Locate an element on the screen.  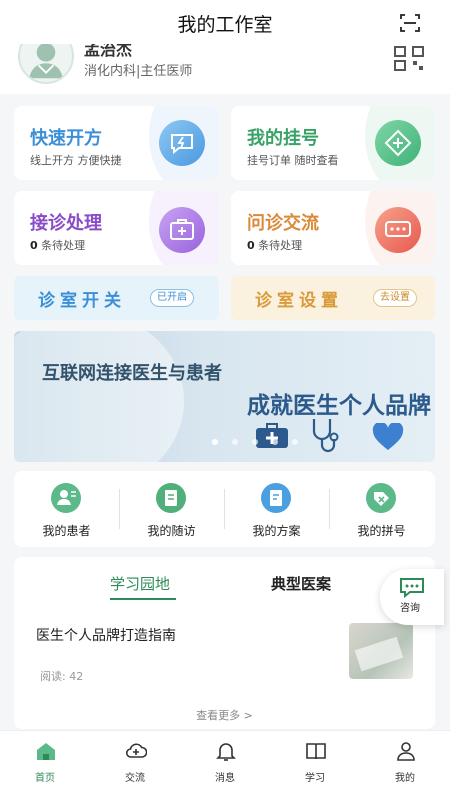
clinic-settings: 诊室设置 去设置 is located at coordinates (333, 298).